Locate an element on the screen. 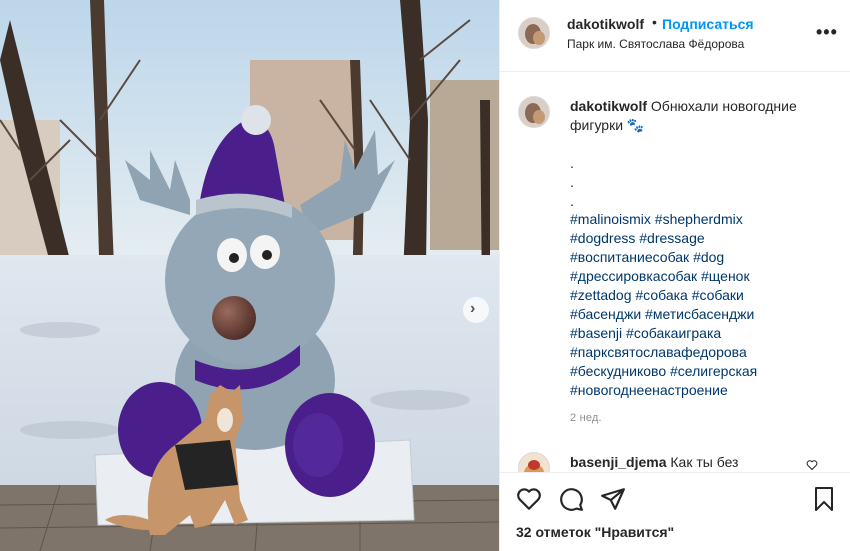 The width and height of the screenshot is (850, 551). commenter-avatar is located at coordinates (534, 462).